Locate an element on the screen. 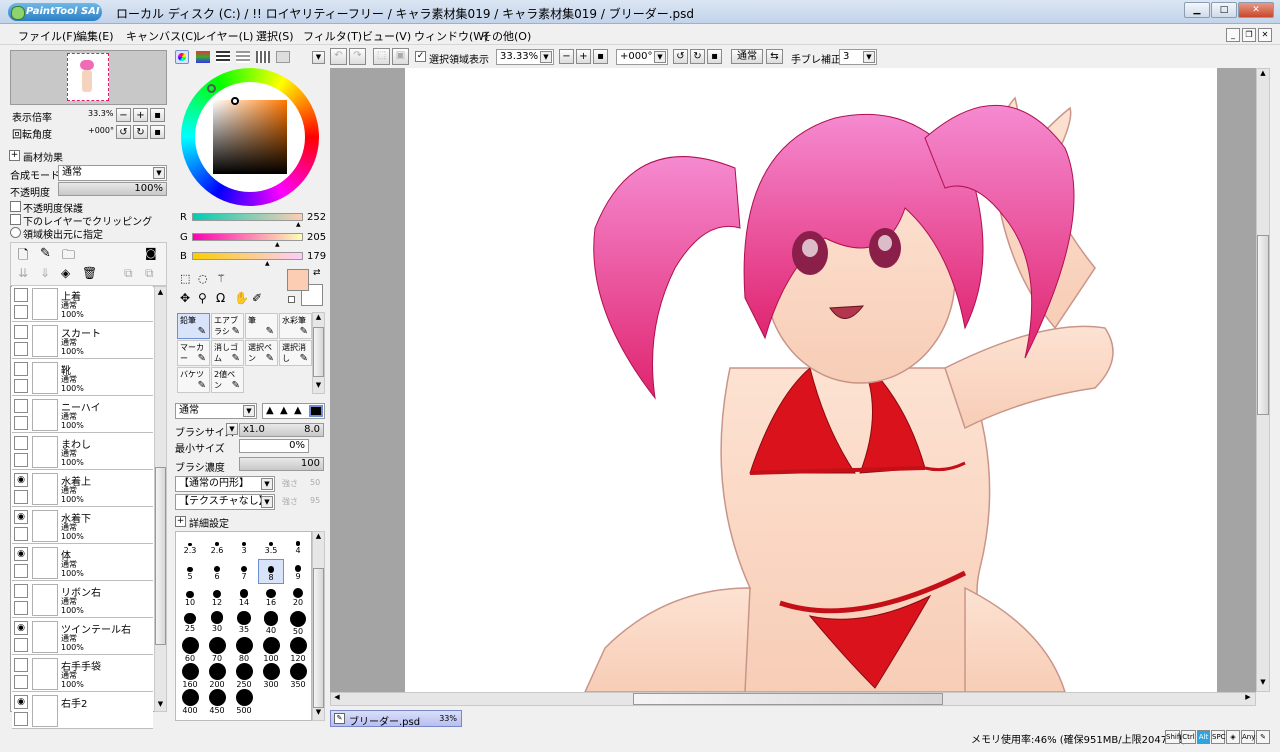 The width and height of the screenshot is (1280, 752). tool-button: 筆 ✎ is located at coordinates (261, 326).